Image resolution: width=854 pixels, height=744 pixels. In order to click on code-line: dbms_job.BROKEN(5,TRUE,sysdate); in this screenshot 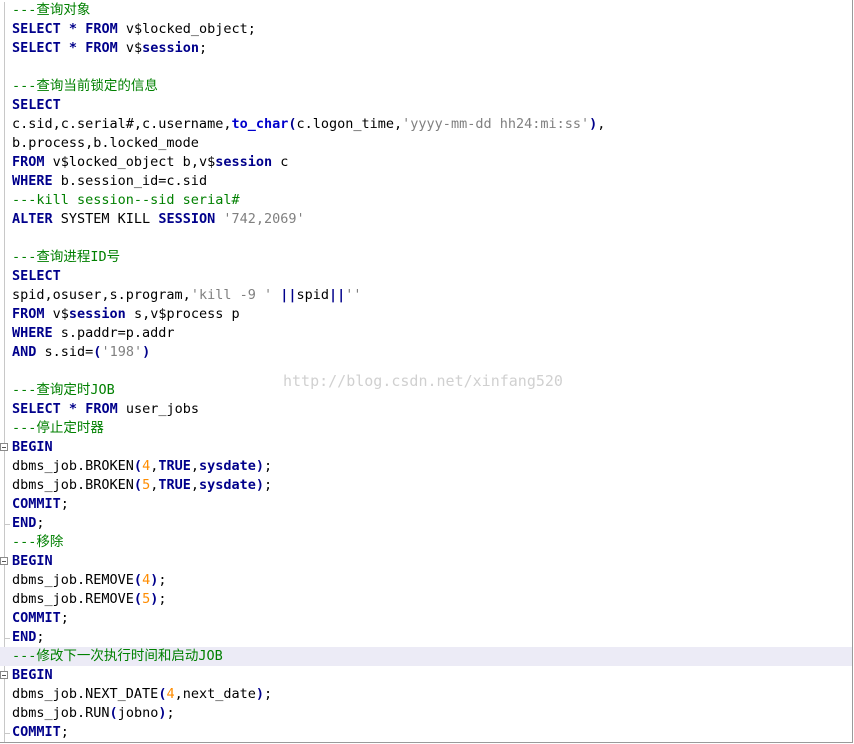, I will do `click(432, 485)`.